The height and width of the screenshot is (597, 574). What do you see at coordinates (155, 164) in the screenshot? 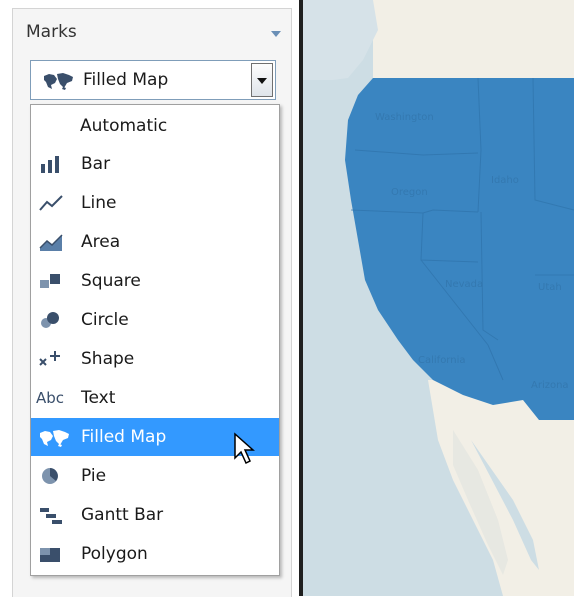
I see `menu-item-bar: Bar` at bounding box center [155, 164].